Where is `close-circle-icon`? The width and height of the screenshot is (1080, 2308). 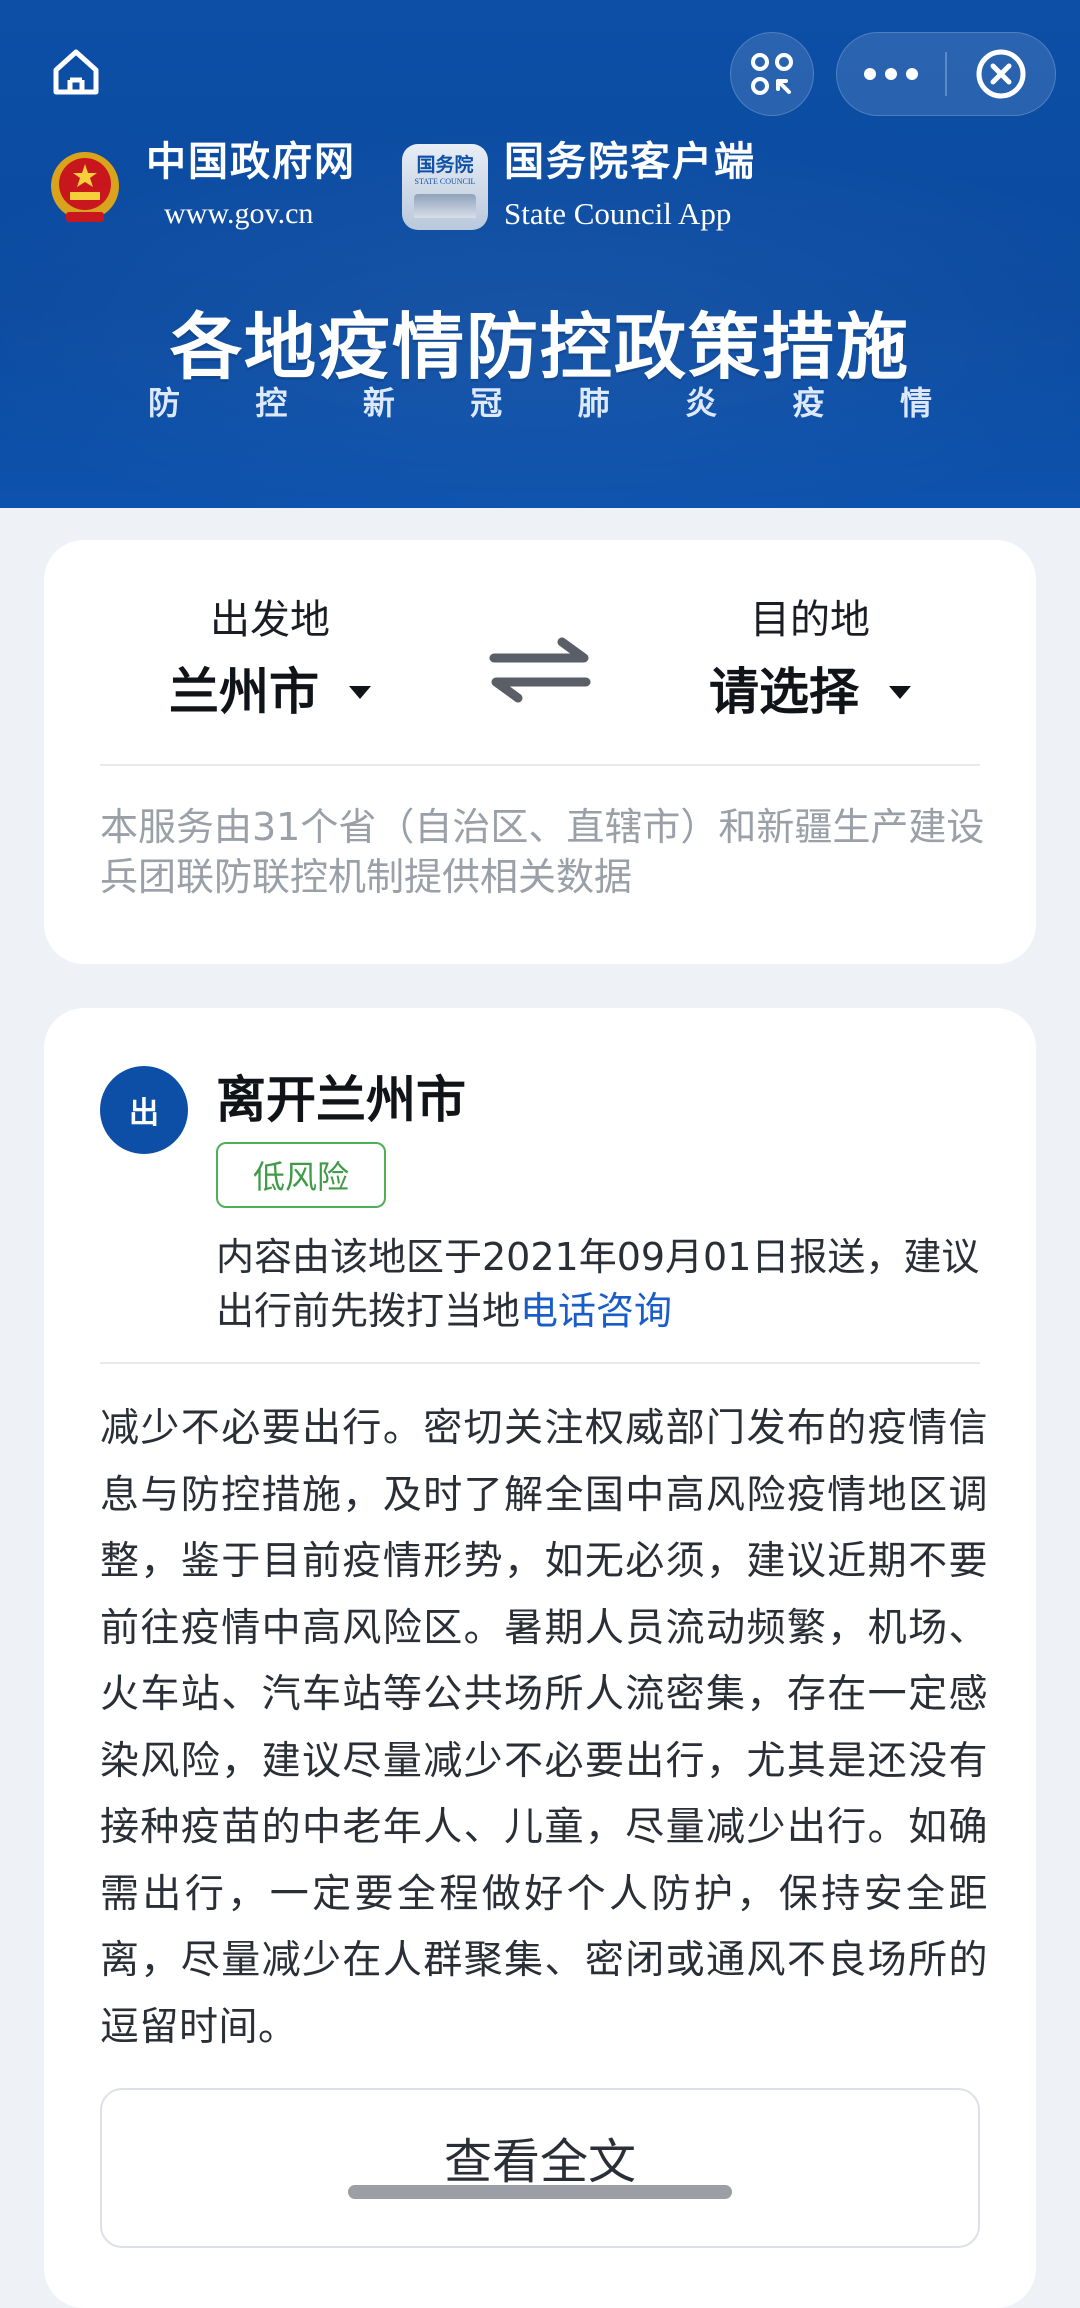 close-circle-icon is located at coordinates (1001, 74).